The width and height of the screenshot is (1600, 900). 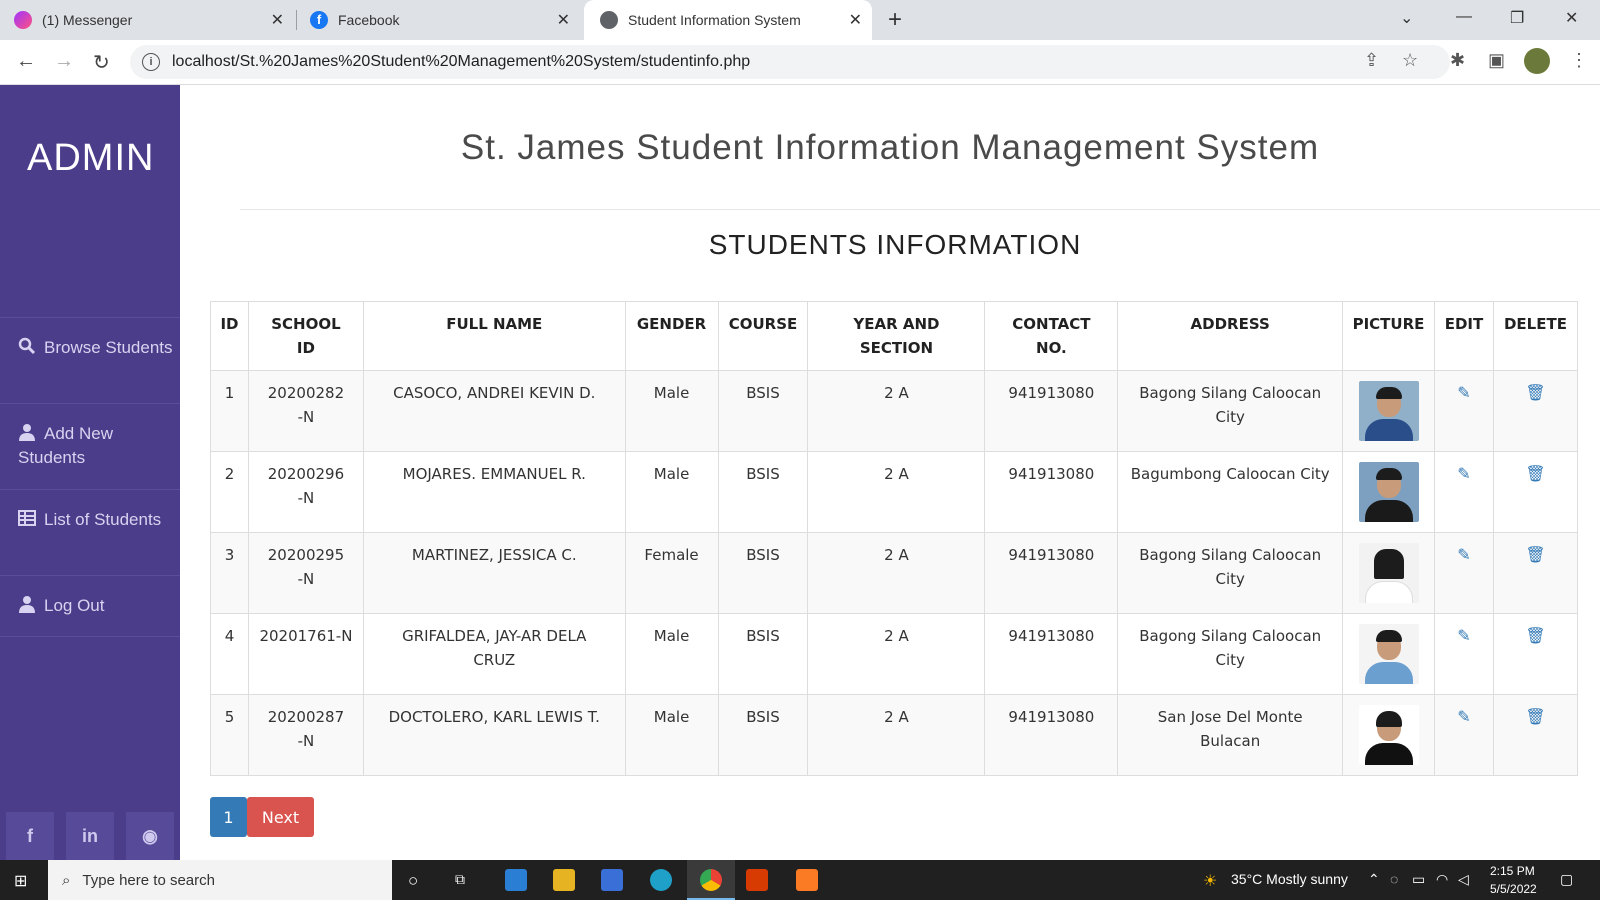 What do you see at coordinates (148, 880) in the screenshot?
I see `search-placeholder: Type here to search` at bounding box center [148, 880].